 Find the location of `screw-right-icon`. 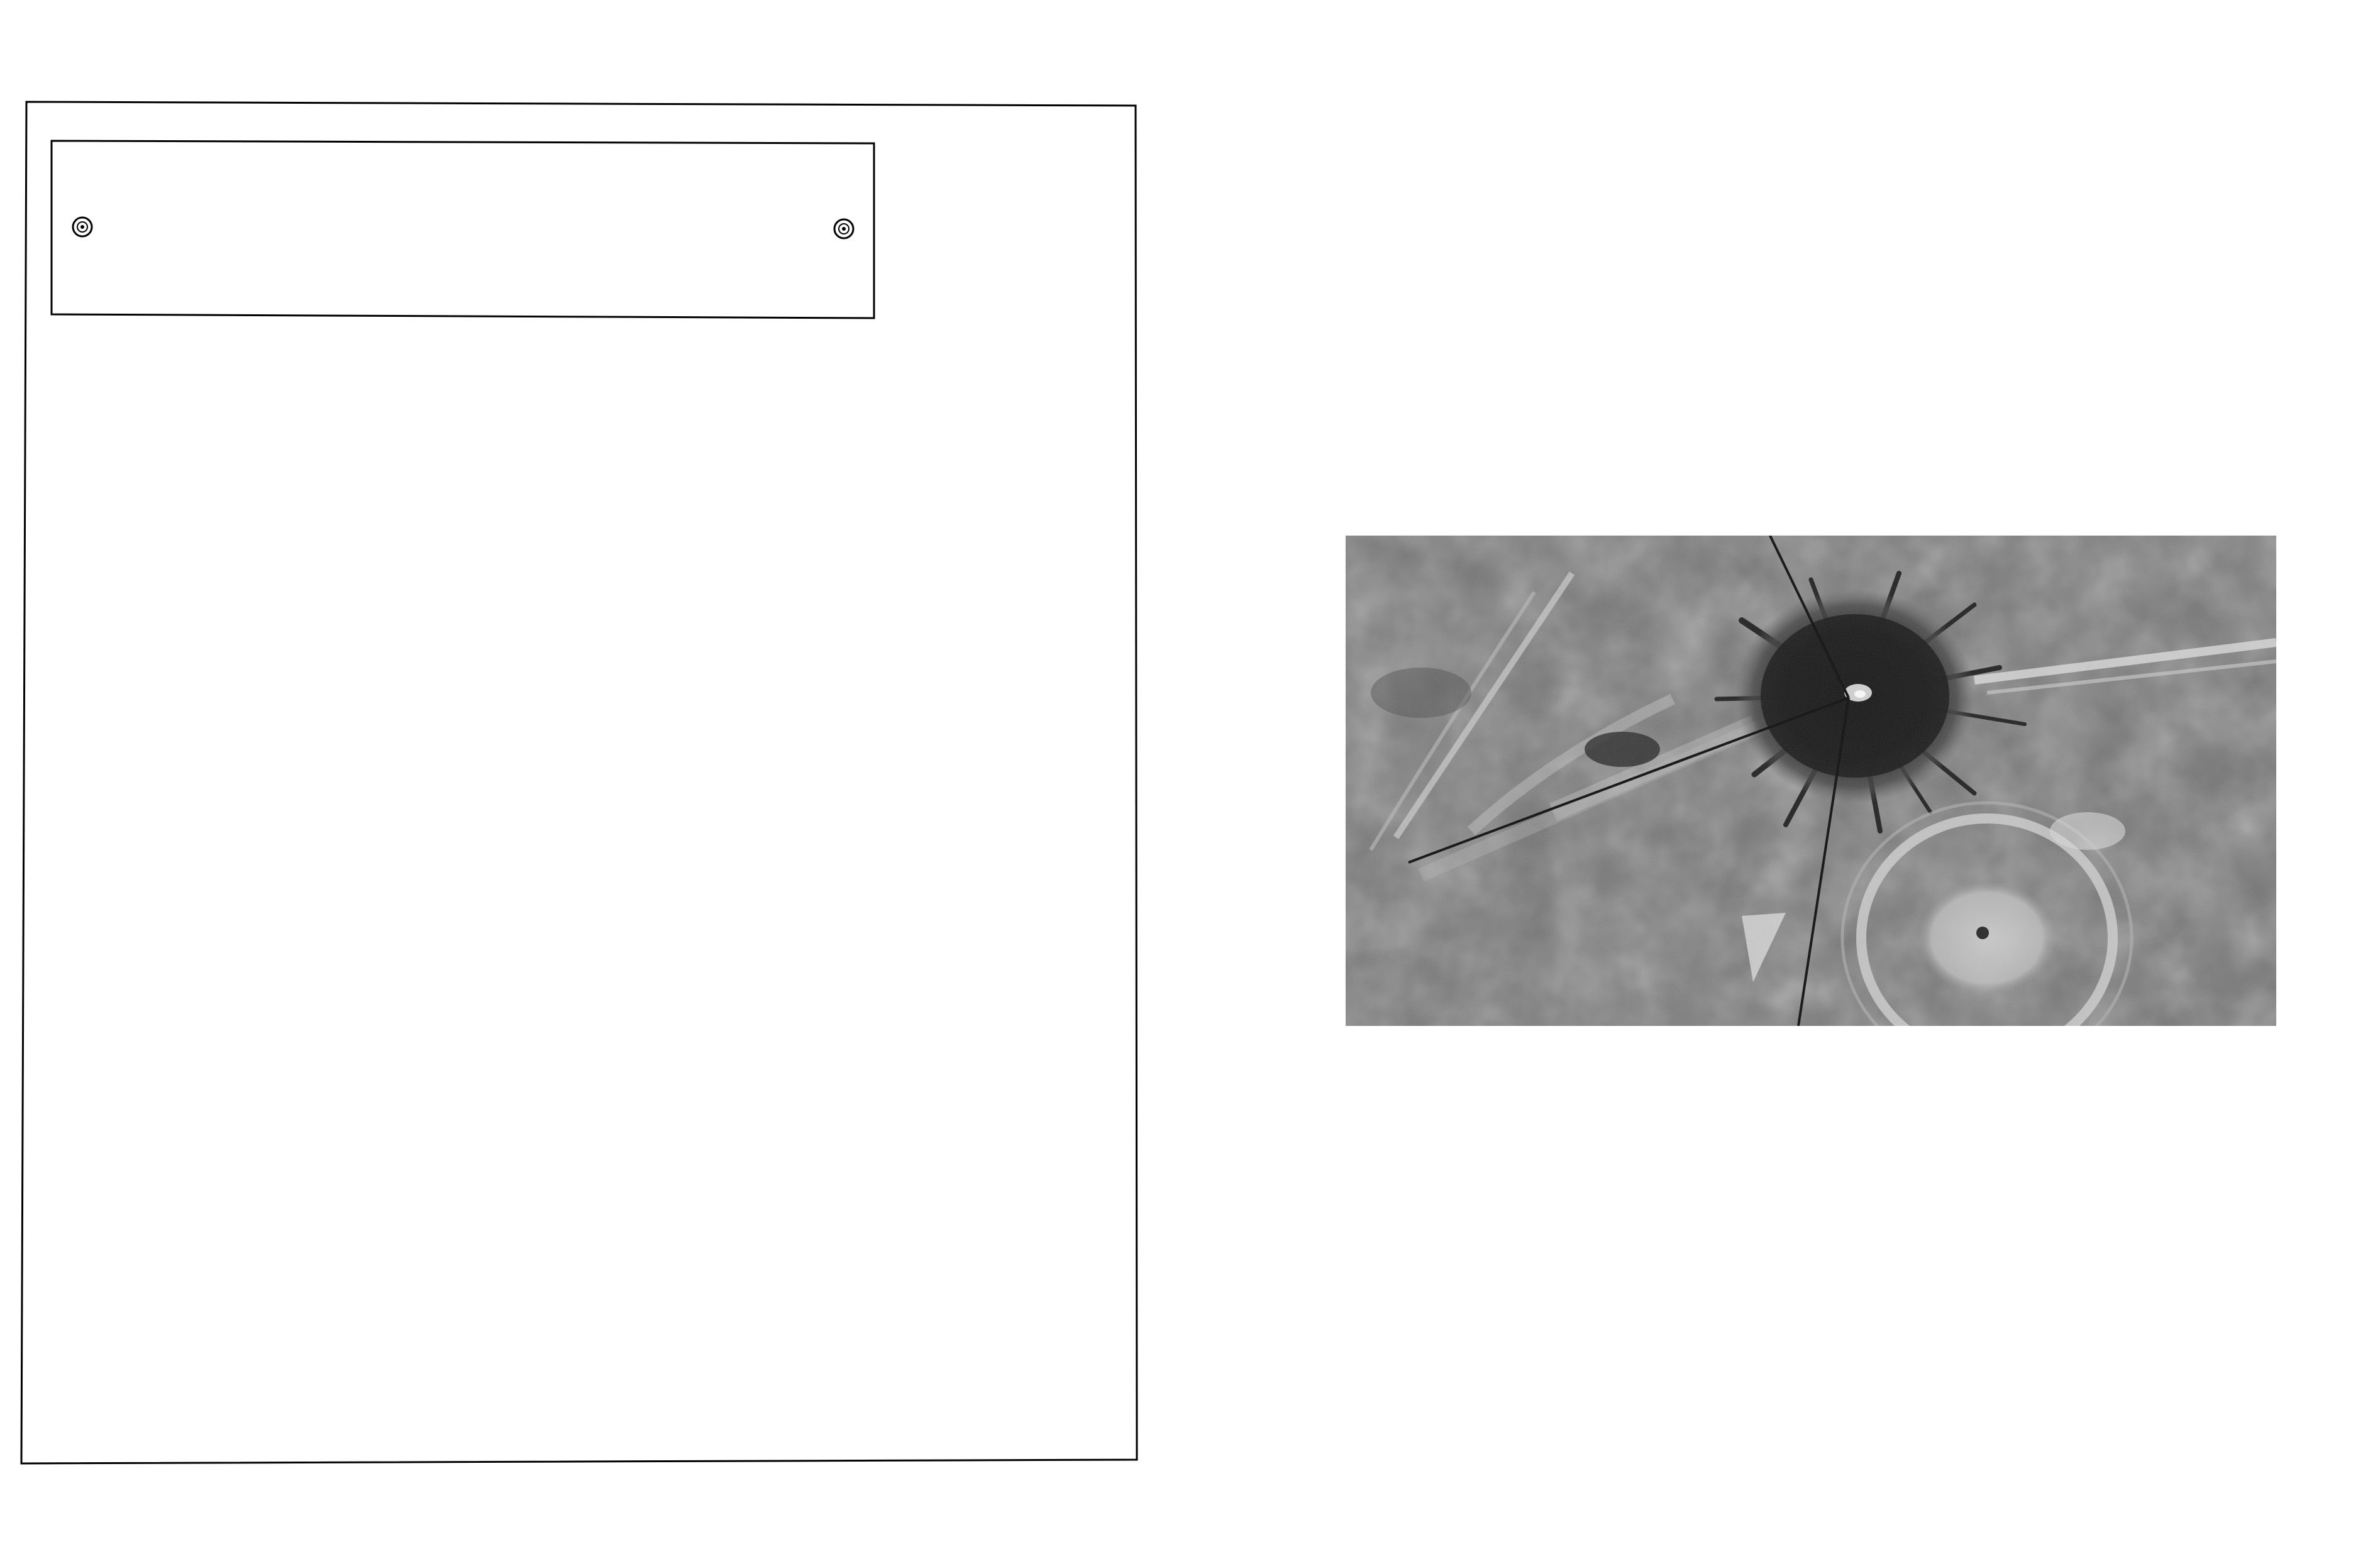

screw-right-icon is located at coordinates (844, 229).